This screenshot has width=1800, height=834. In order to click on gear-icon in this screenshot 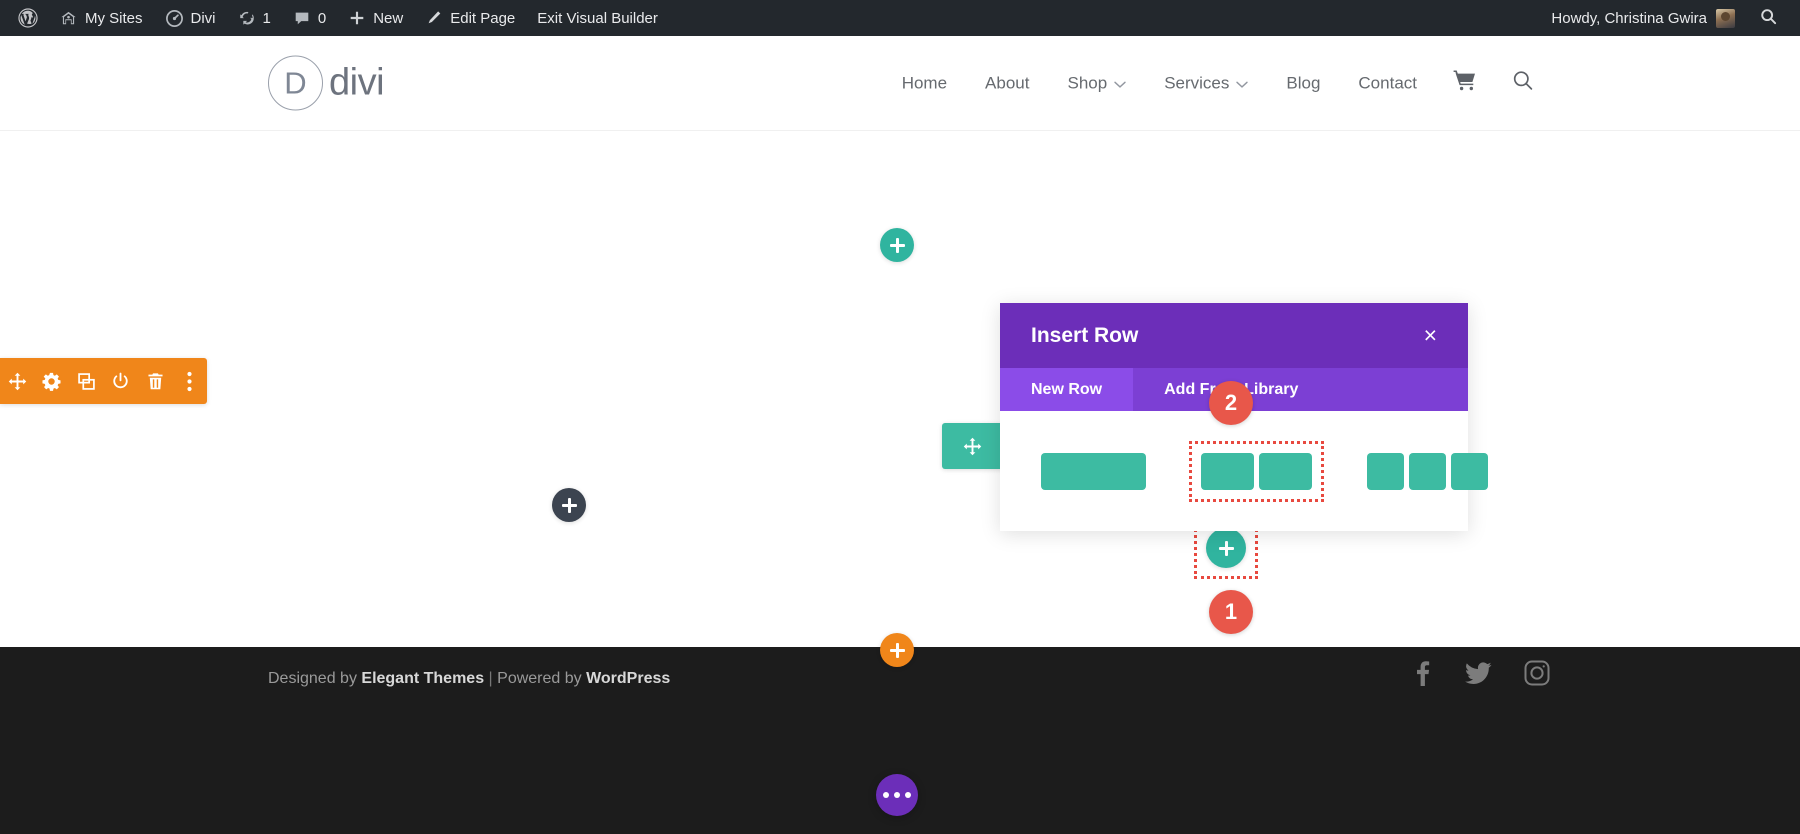, I will do `click(51, 381)`.